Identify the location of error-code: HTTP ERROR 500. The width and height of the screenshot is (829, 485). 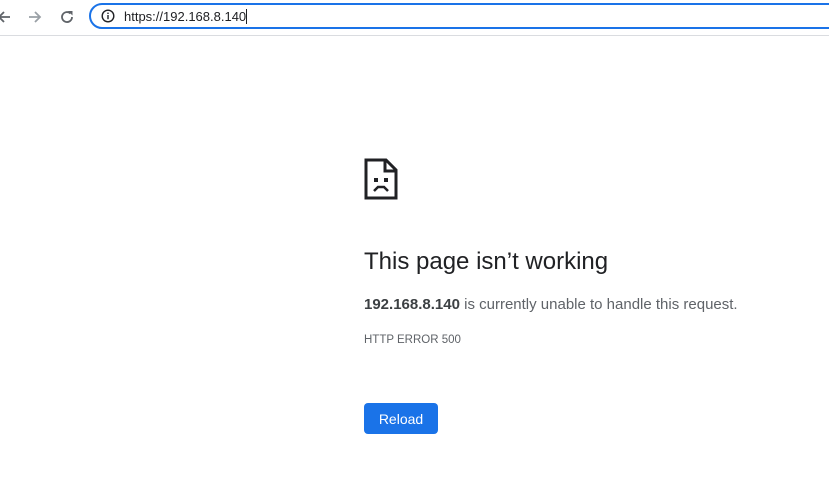
(412, 340).